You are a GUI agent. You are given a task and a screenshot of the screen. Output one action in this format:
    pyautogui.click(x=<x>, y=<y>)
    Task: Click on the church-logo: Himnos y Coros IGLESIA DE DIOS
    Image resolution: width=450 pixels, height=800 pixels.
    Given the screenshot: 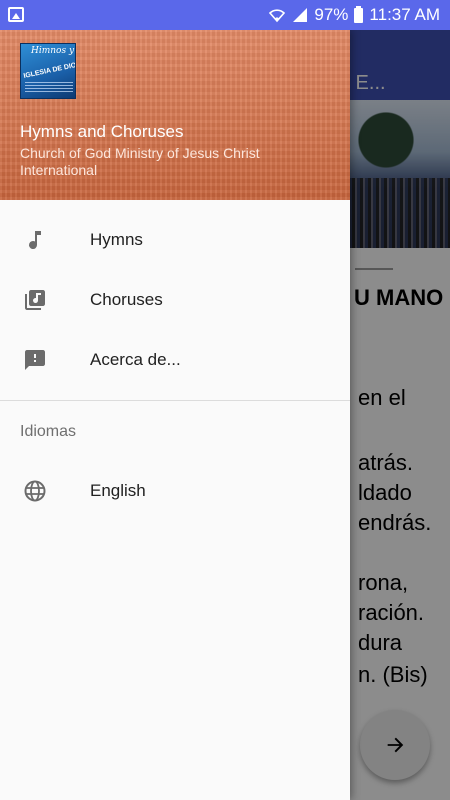 What is the action you would take?
    pyautogui.click(x=48, y=71)
    